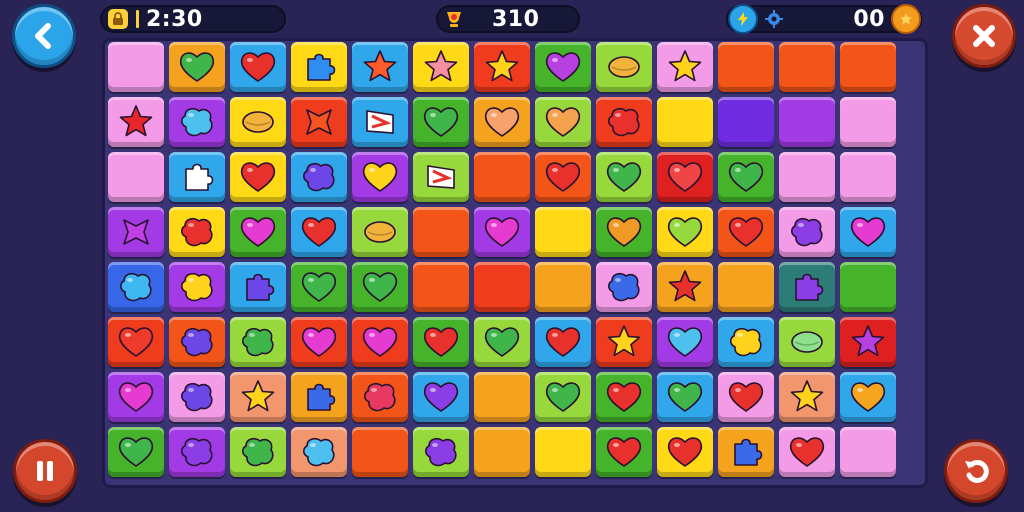 This screenshot has height=512, width=1024. Describe the element at coordinates (743, 19) in the screenshot. I see `lightning-icon` at that location.